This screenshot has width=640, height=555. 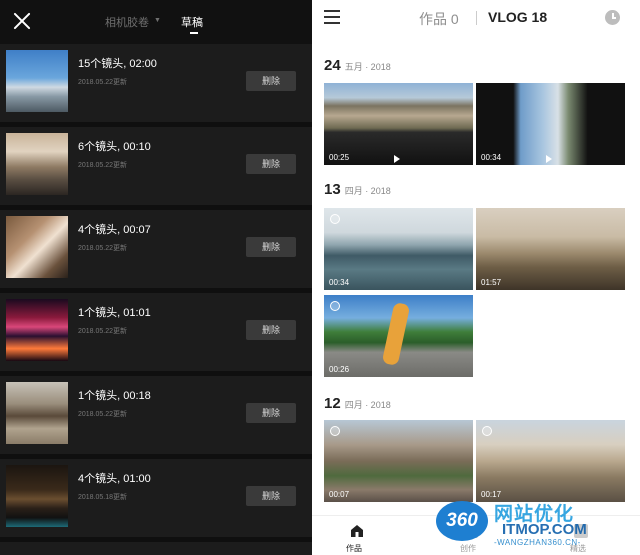 What do you see at coordinates (537, 542) in the screenshot?
I see `watermark-url-text: -WANGZHAN360.CN-` at bounding box center [537, 542].